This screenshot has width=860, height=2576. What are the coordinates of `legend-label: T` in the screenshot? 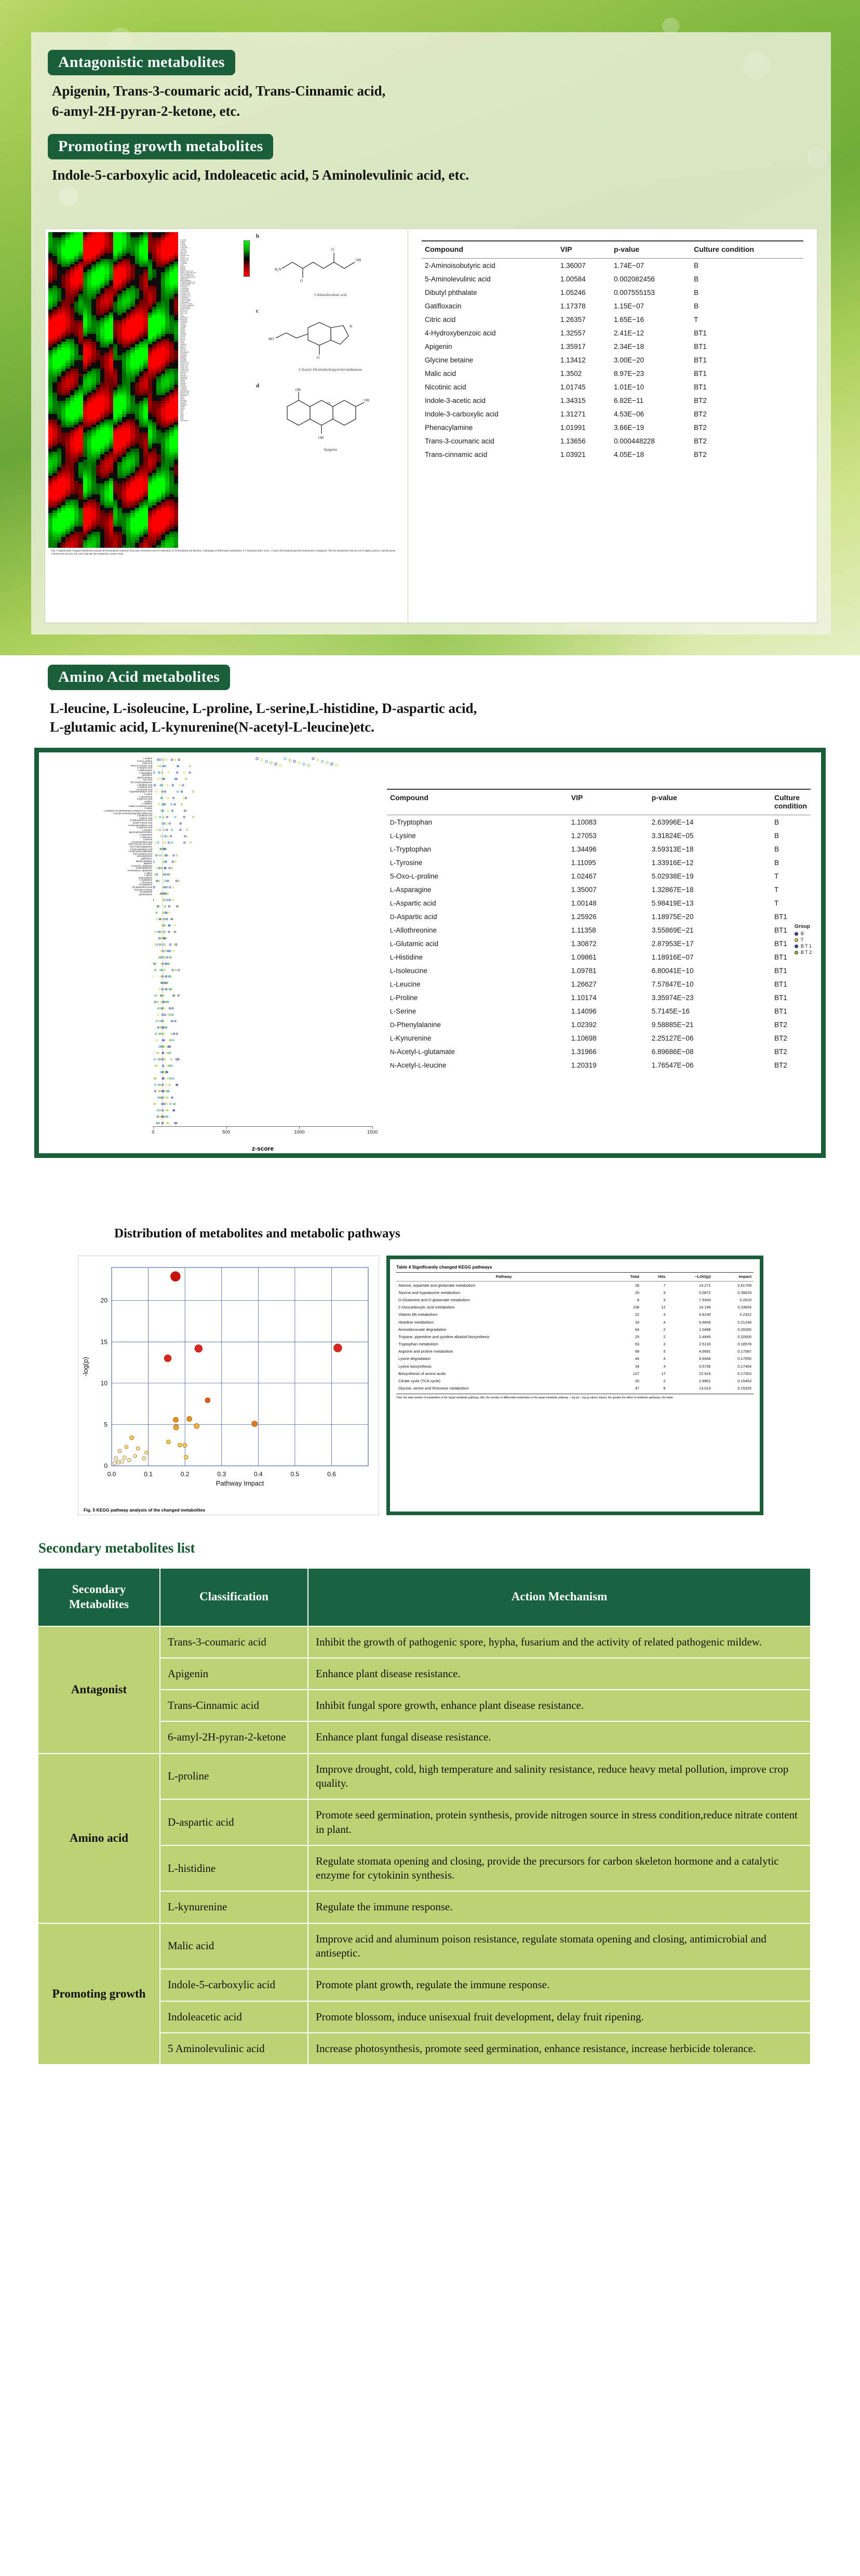 It's located at (802, 939).